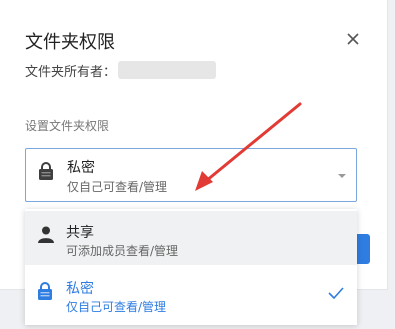  I want to click on person-icon, so click(46, 234).